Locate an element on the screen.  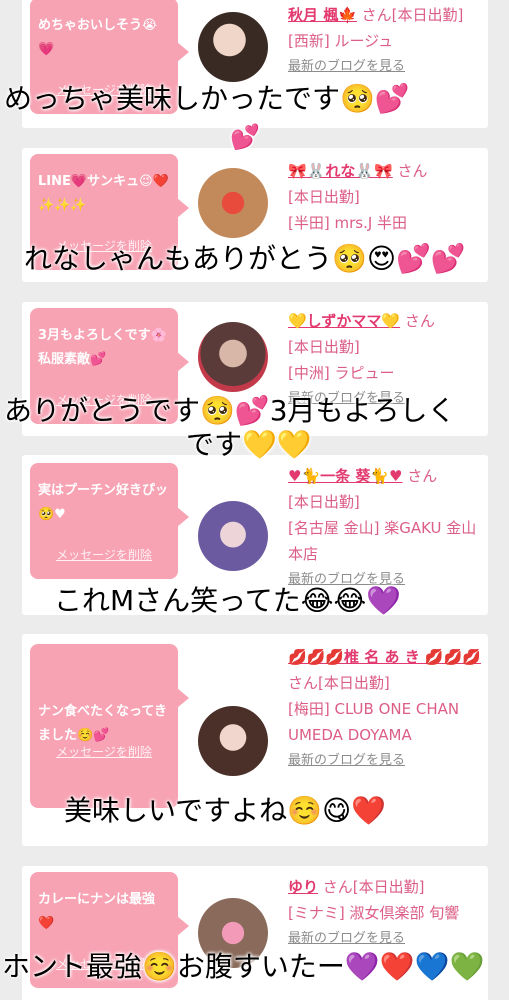
message-text: 3月もよろしくです🌸私服素敵💕 is located at coordinates (102, 347).